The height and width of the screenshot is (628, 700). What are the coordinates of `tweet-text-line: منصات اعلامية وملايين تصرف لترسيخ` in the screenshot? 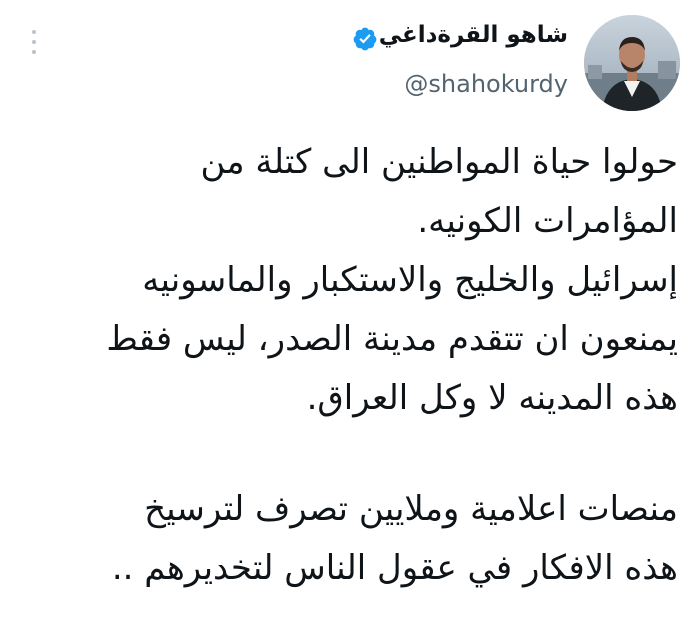 It's located at (411, 509).